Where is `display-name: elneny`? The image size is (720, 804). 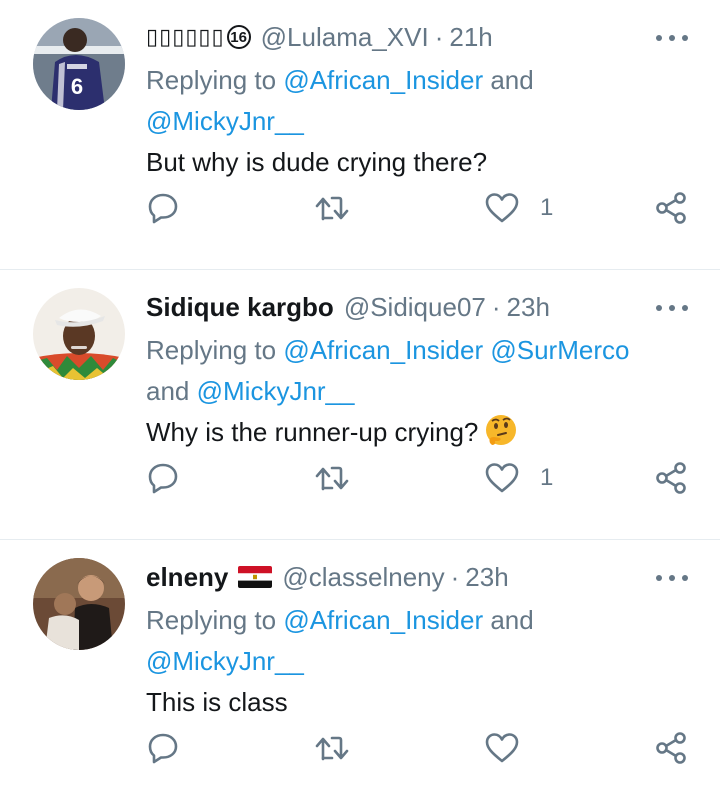
display-name: elneny is located at coordinates (187, 577).